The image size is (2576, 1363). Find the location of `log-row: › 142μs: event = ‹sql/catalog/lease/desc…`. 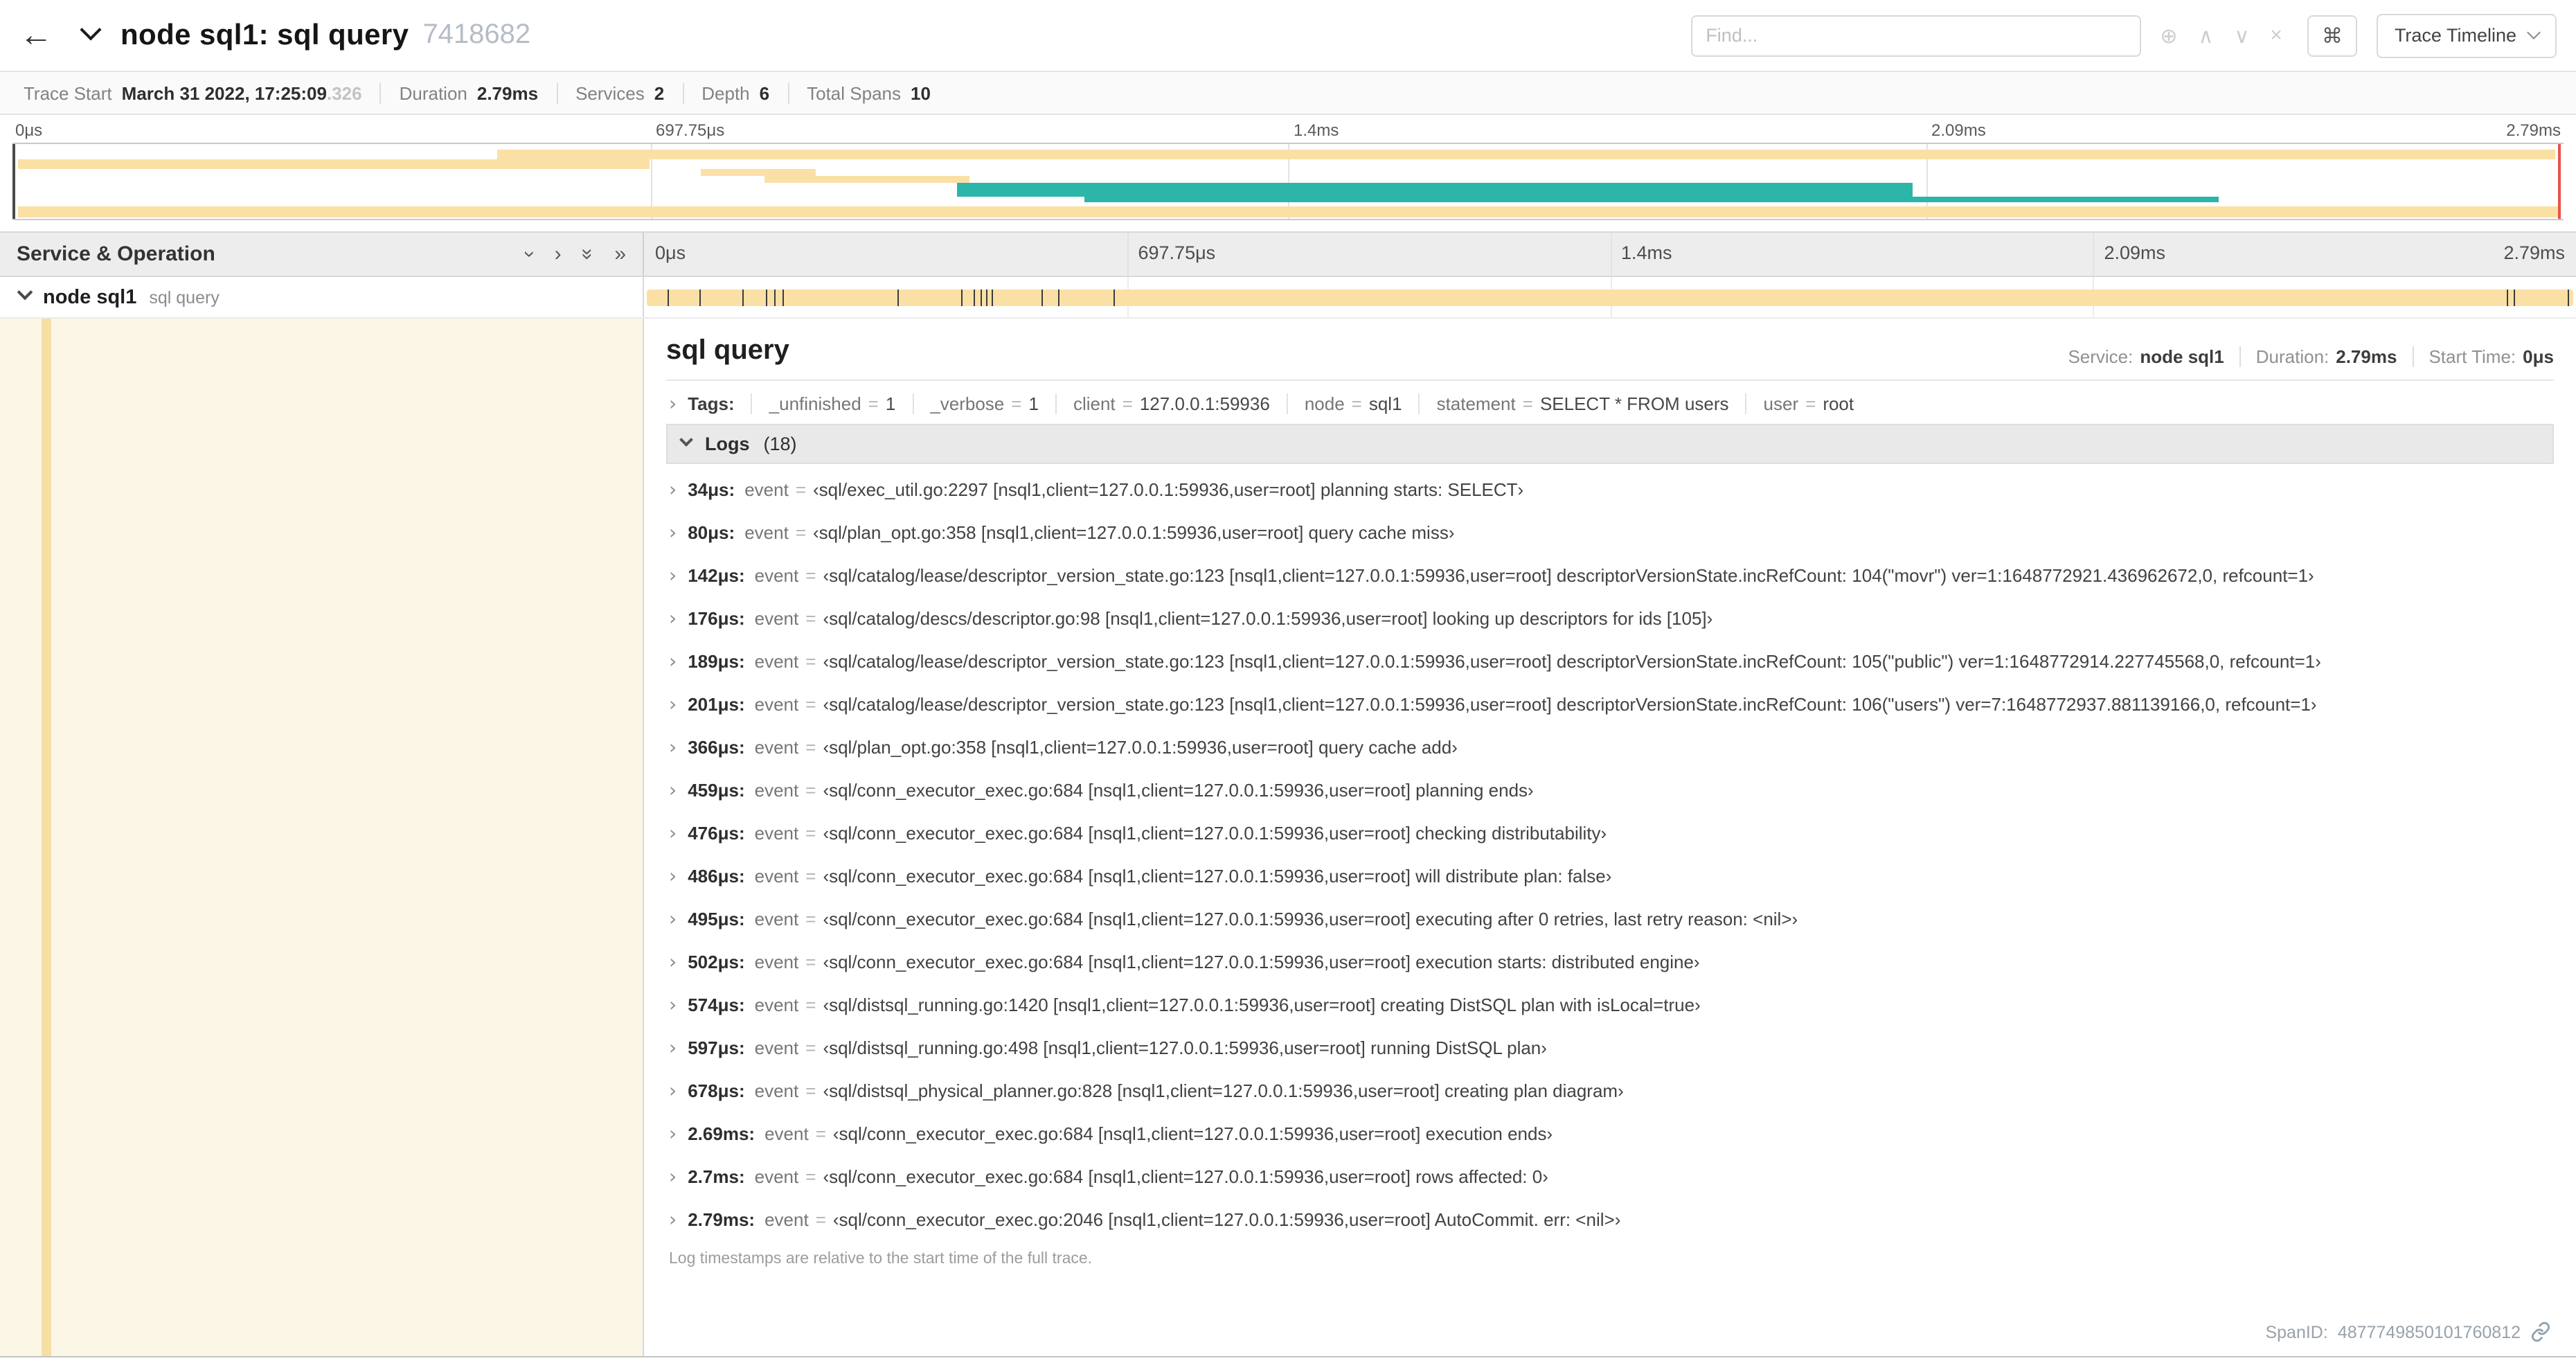

log-row: › 142μs: event = ‹sql/catalog/lease/desc… is located at coordinates (1612, 576).